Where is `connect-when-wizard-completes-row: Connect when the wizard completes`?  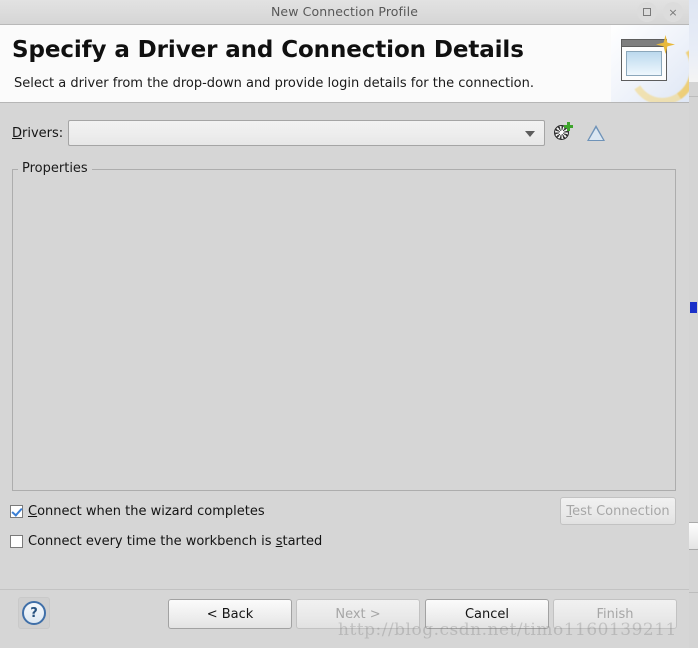
connect-when-wizard-completes-row: Connect when the wizard completes is located at coordinates (137, 511).